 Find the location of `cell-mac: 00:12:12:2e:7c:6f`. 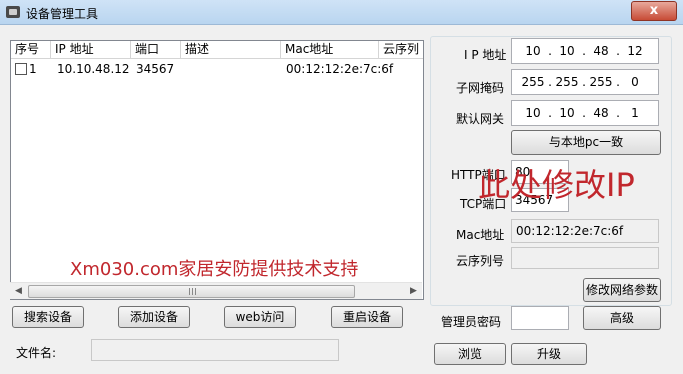

cell-mac: 00:12:12:2e:7c:6f is located at coordinates (340, 69).